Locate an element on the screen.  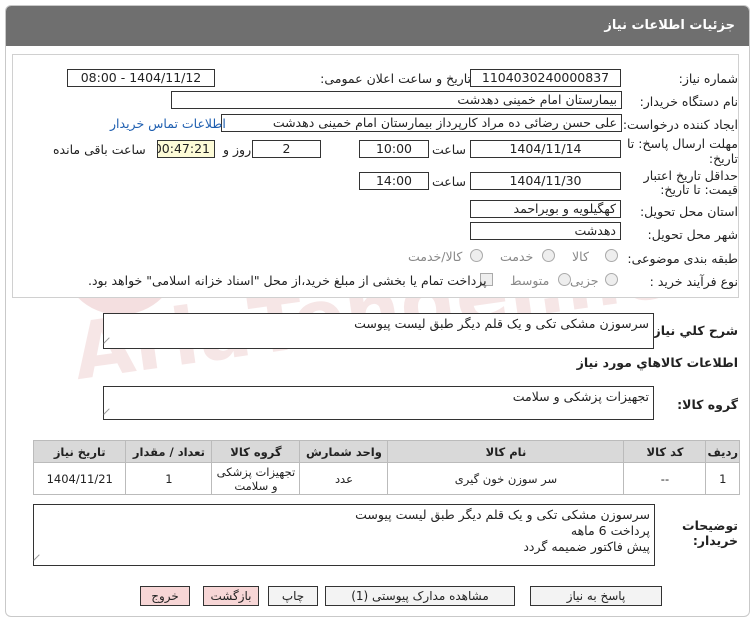
need-number-label: شماره نیاز: is located at coordinates (708, 78).